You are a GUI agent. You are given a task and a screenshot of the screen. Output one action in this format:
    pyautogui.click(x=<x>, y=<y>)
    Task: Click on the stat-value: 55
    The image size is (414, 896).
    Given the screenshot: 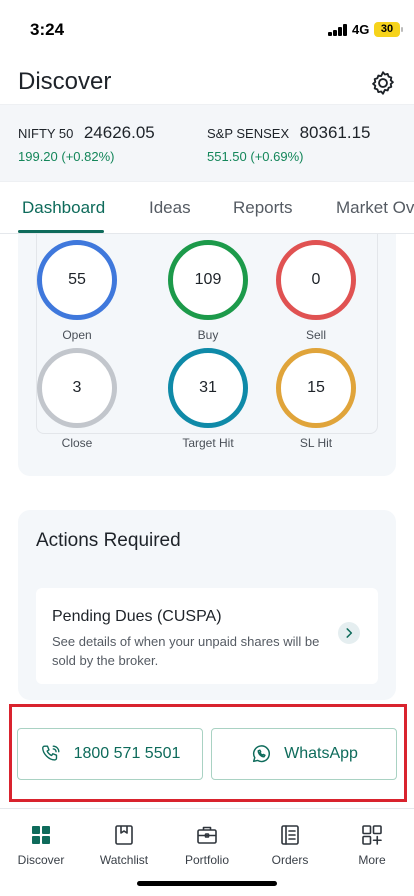 What is the action you would take?
    pyautogui.click(x=77, y=279)
    